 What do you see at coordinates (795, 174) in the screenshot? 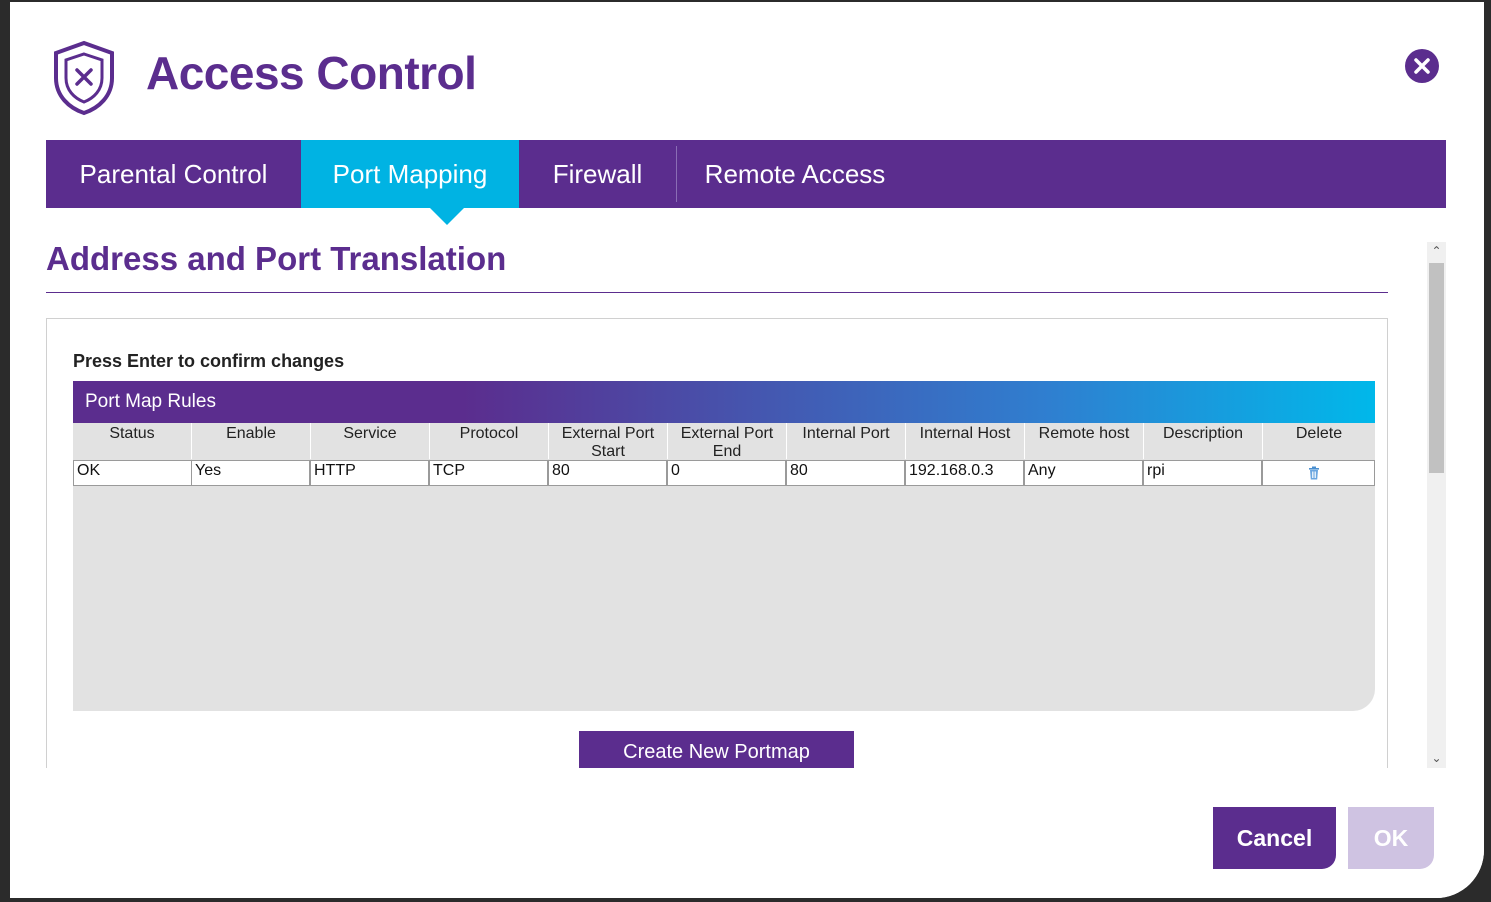
I see `tab-remote-access: Remote Access` at bounding box center [795, 174].